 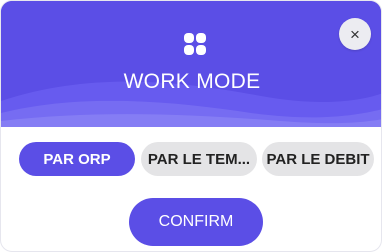 I want to click on dialog-title: WORK MODE, so click(x=192, y=81).